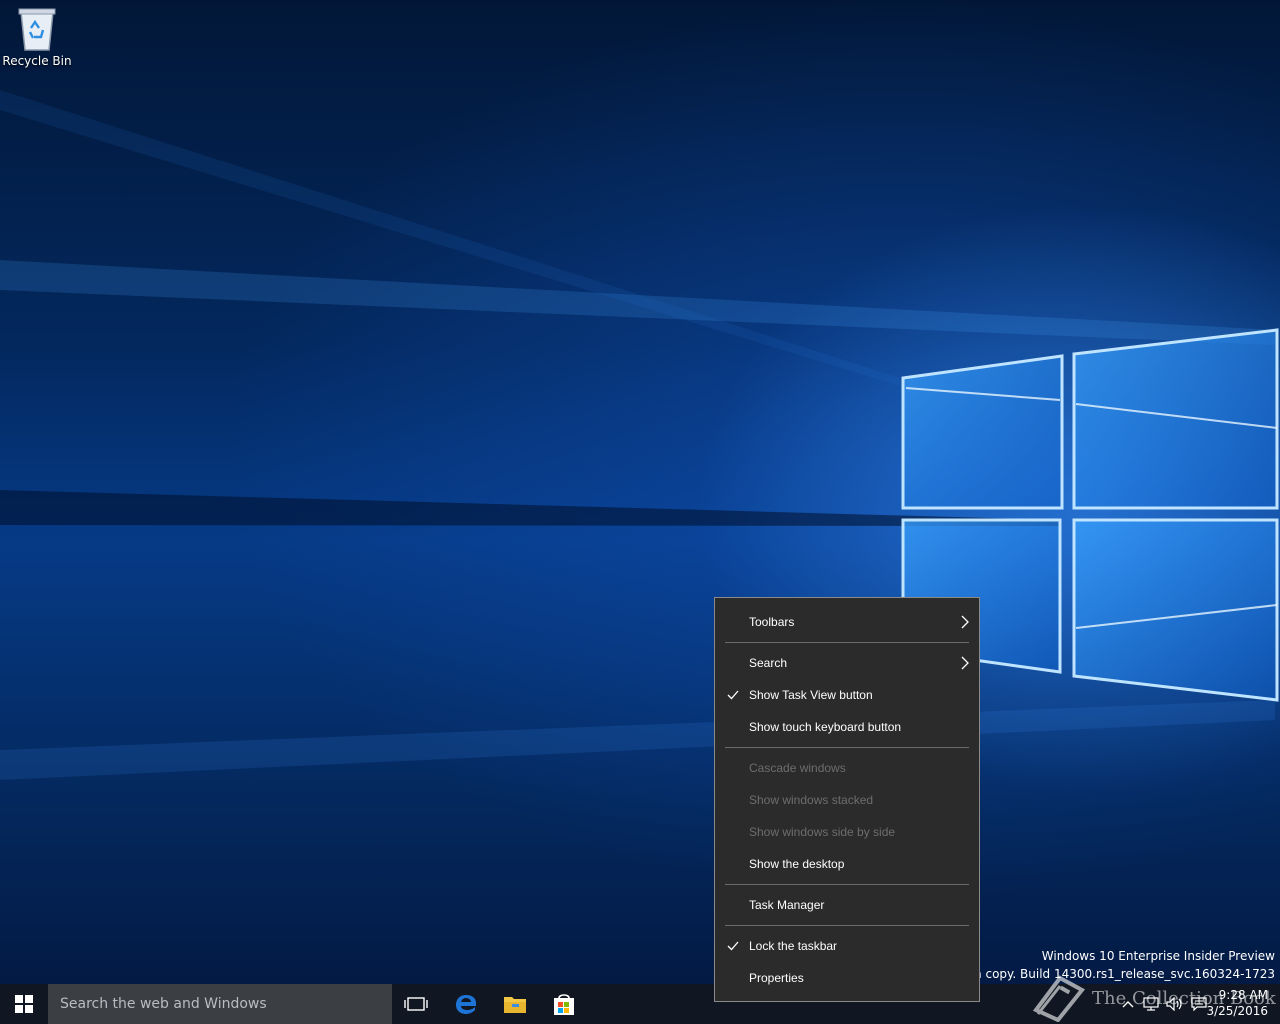 This screenshot has height=1024, width=1280. What do you see at coordinates (847, 905) in the screenshot?
I see `menu-item-task-manager: Task Manager` at bounding box center [847, 905].